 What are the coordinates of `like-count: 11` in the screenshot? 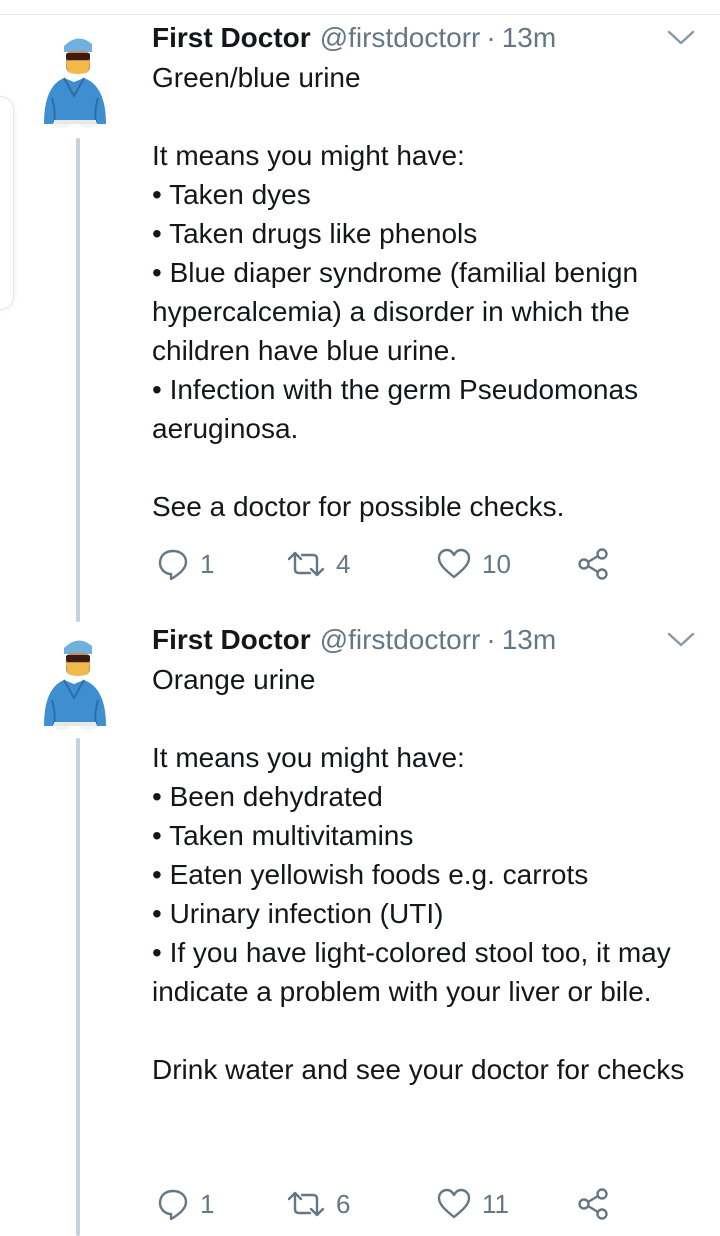 It's located at (495, 1203).